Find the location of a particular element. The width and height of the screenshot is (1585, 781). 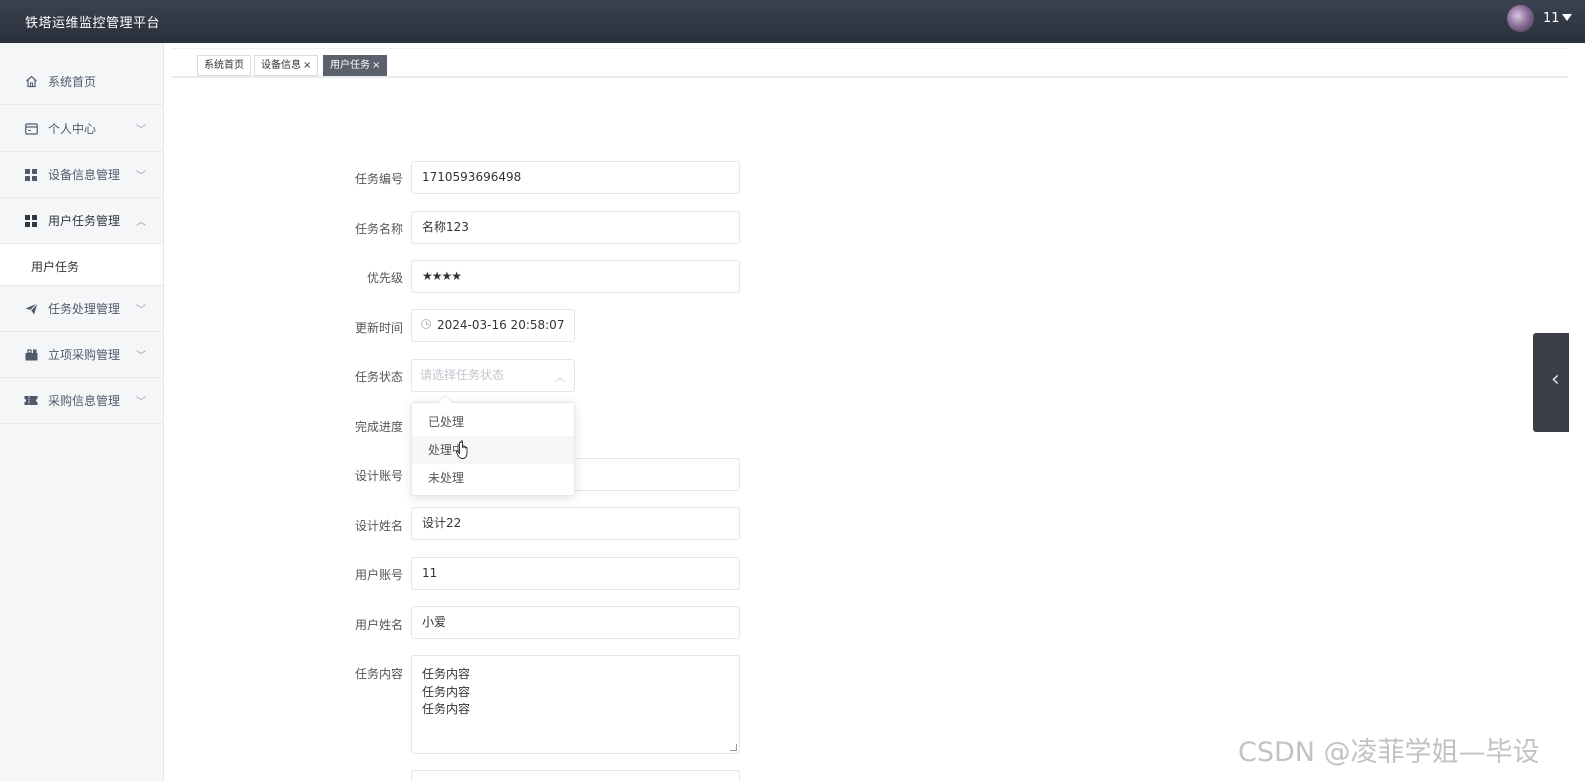

sidebar-item-profile: 个人中心 ﹀ is located at coordinates (81, 129).